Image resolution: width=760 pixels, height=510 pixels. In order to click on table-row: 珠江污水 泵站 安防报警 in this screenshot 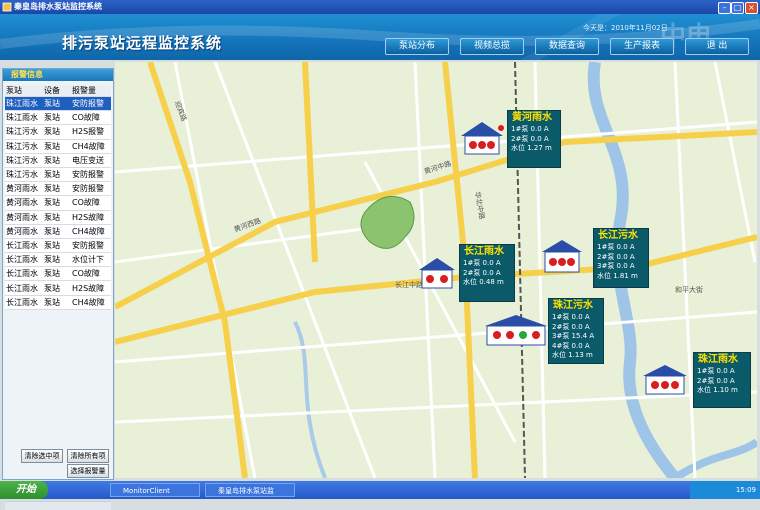, I will do `click(58, 175)`.